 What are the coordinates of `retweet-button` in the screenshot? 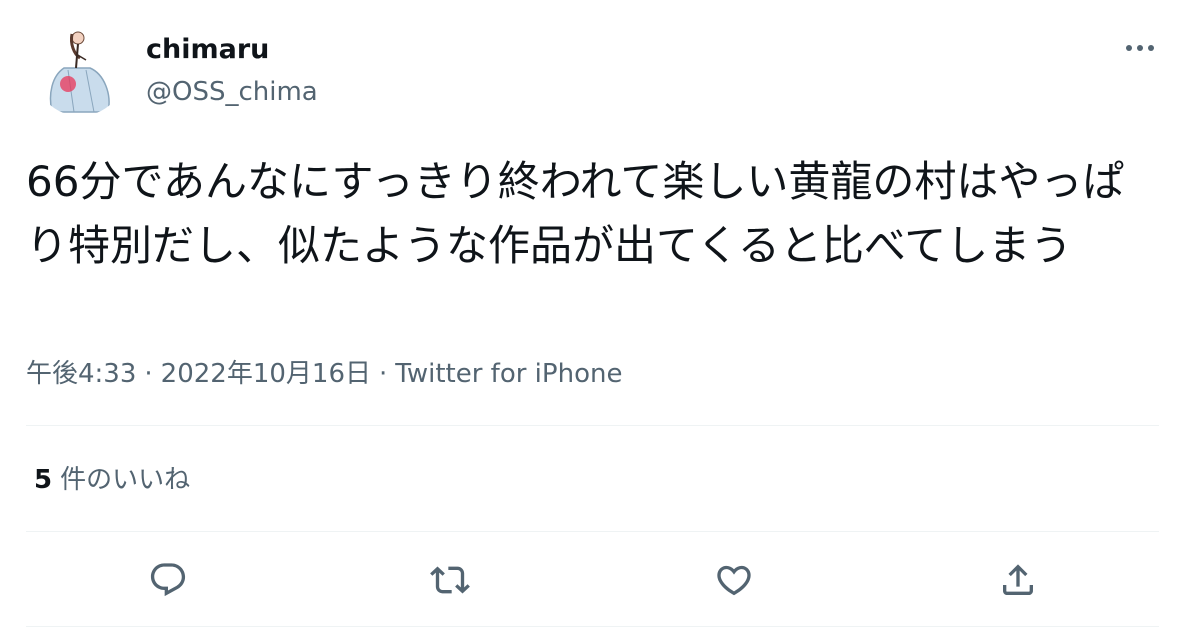 It's located at (450, 580).